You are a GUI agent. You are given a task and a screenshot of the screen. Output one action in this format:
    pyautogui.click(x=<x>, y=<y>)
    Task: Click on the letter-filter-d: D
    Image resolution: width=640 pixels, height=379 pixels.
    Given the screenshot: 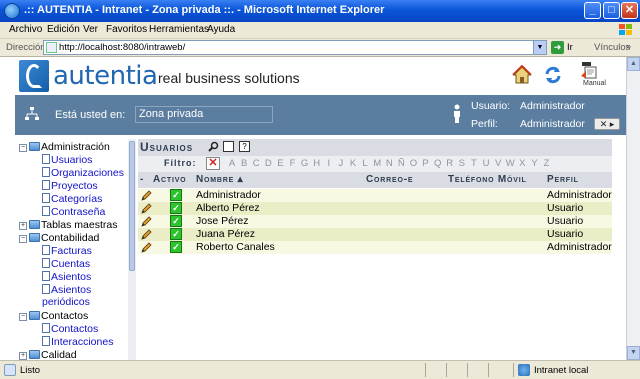 What is the action you would take?
    pyautogui.click(x=268, y=163)
    